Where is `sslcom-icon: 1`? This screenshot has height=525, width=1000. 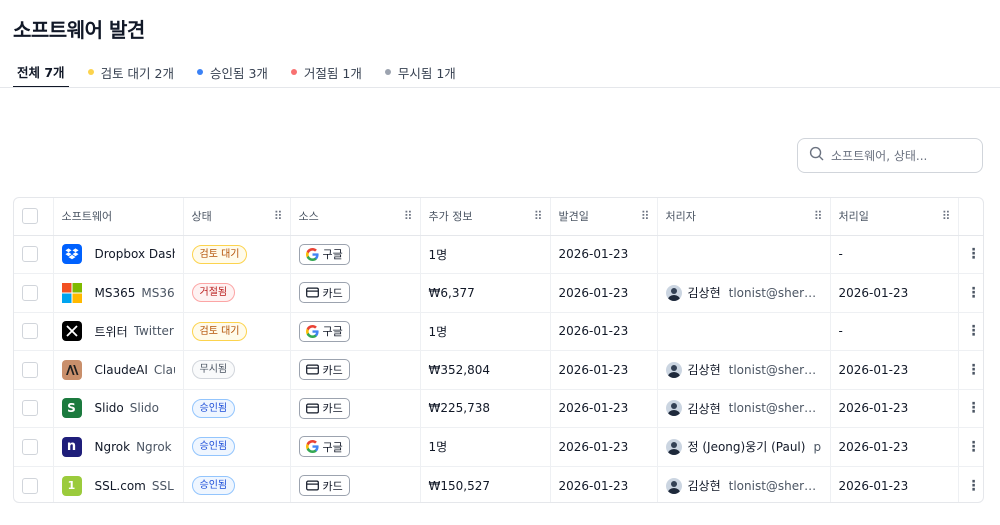 sslcom-icon: 1 is located at coordinates (71, 485).